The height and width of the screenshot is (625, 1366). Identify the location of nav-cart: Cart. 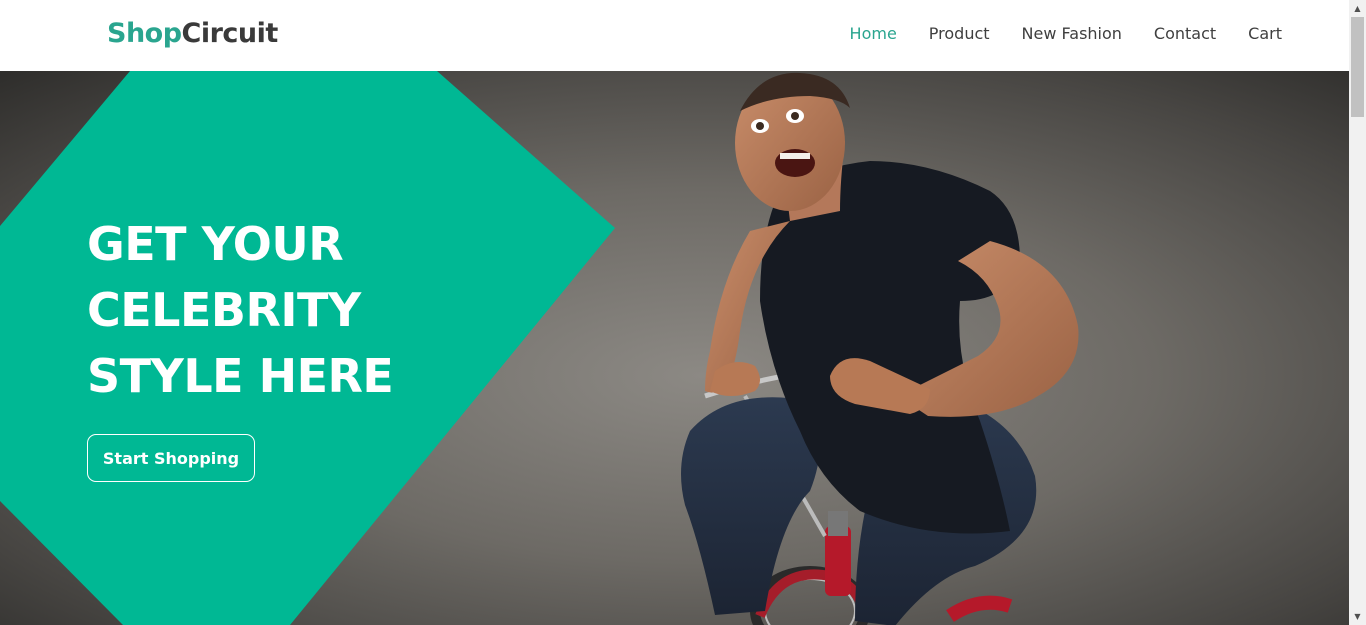
(1265, 33).